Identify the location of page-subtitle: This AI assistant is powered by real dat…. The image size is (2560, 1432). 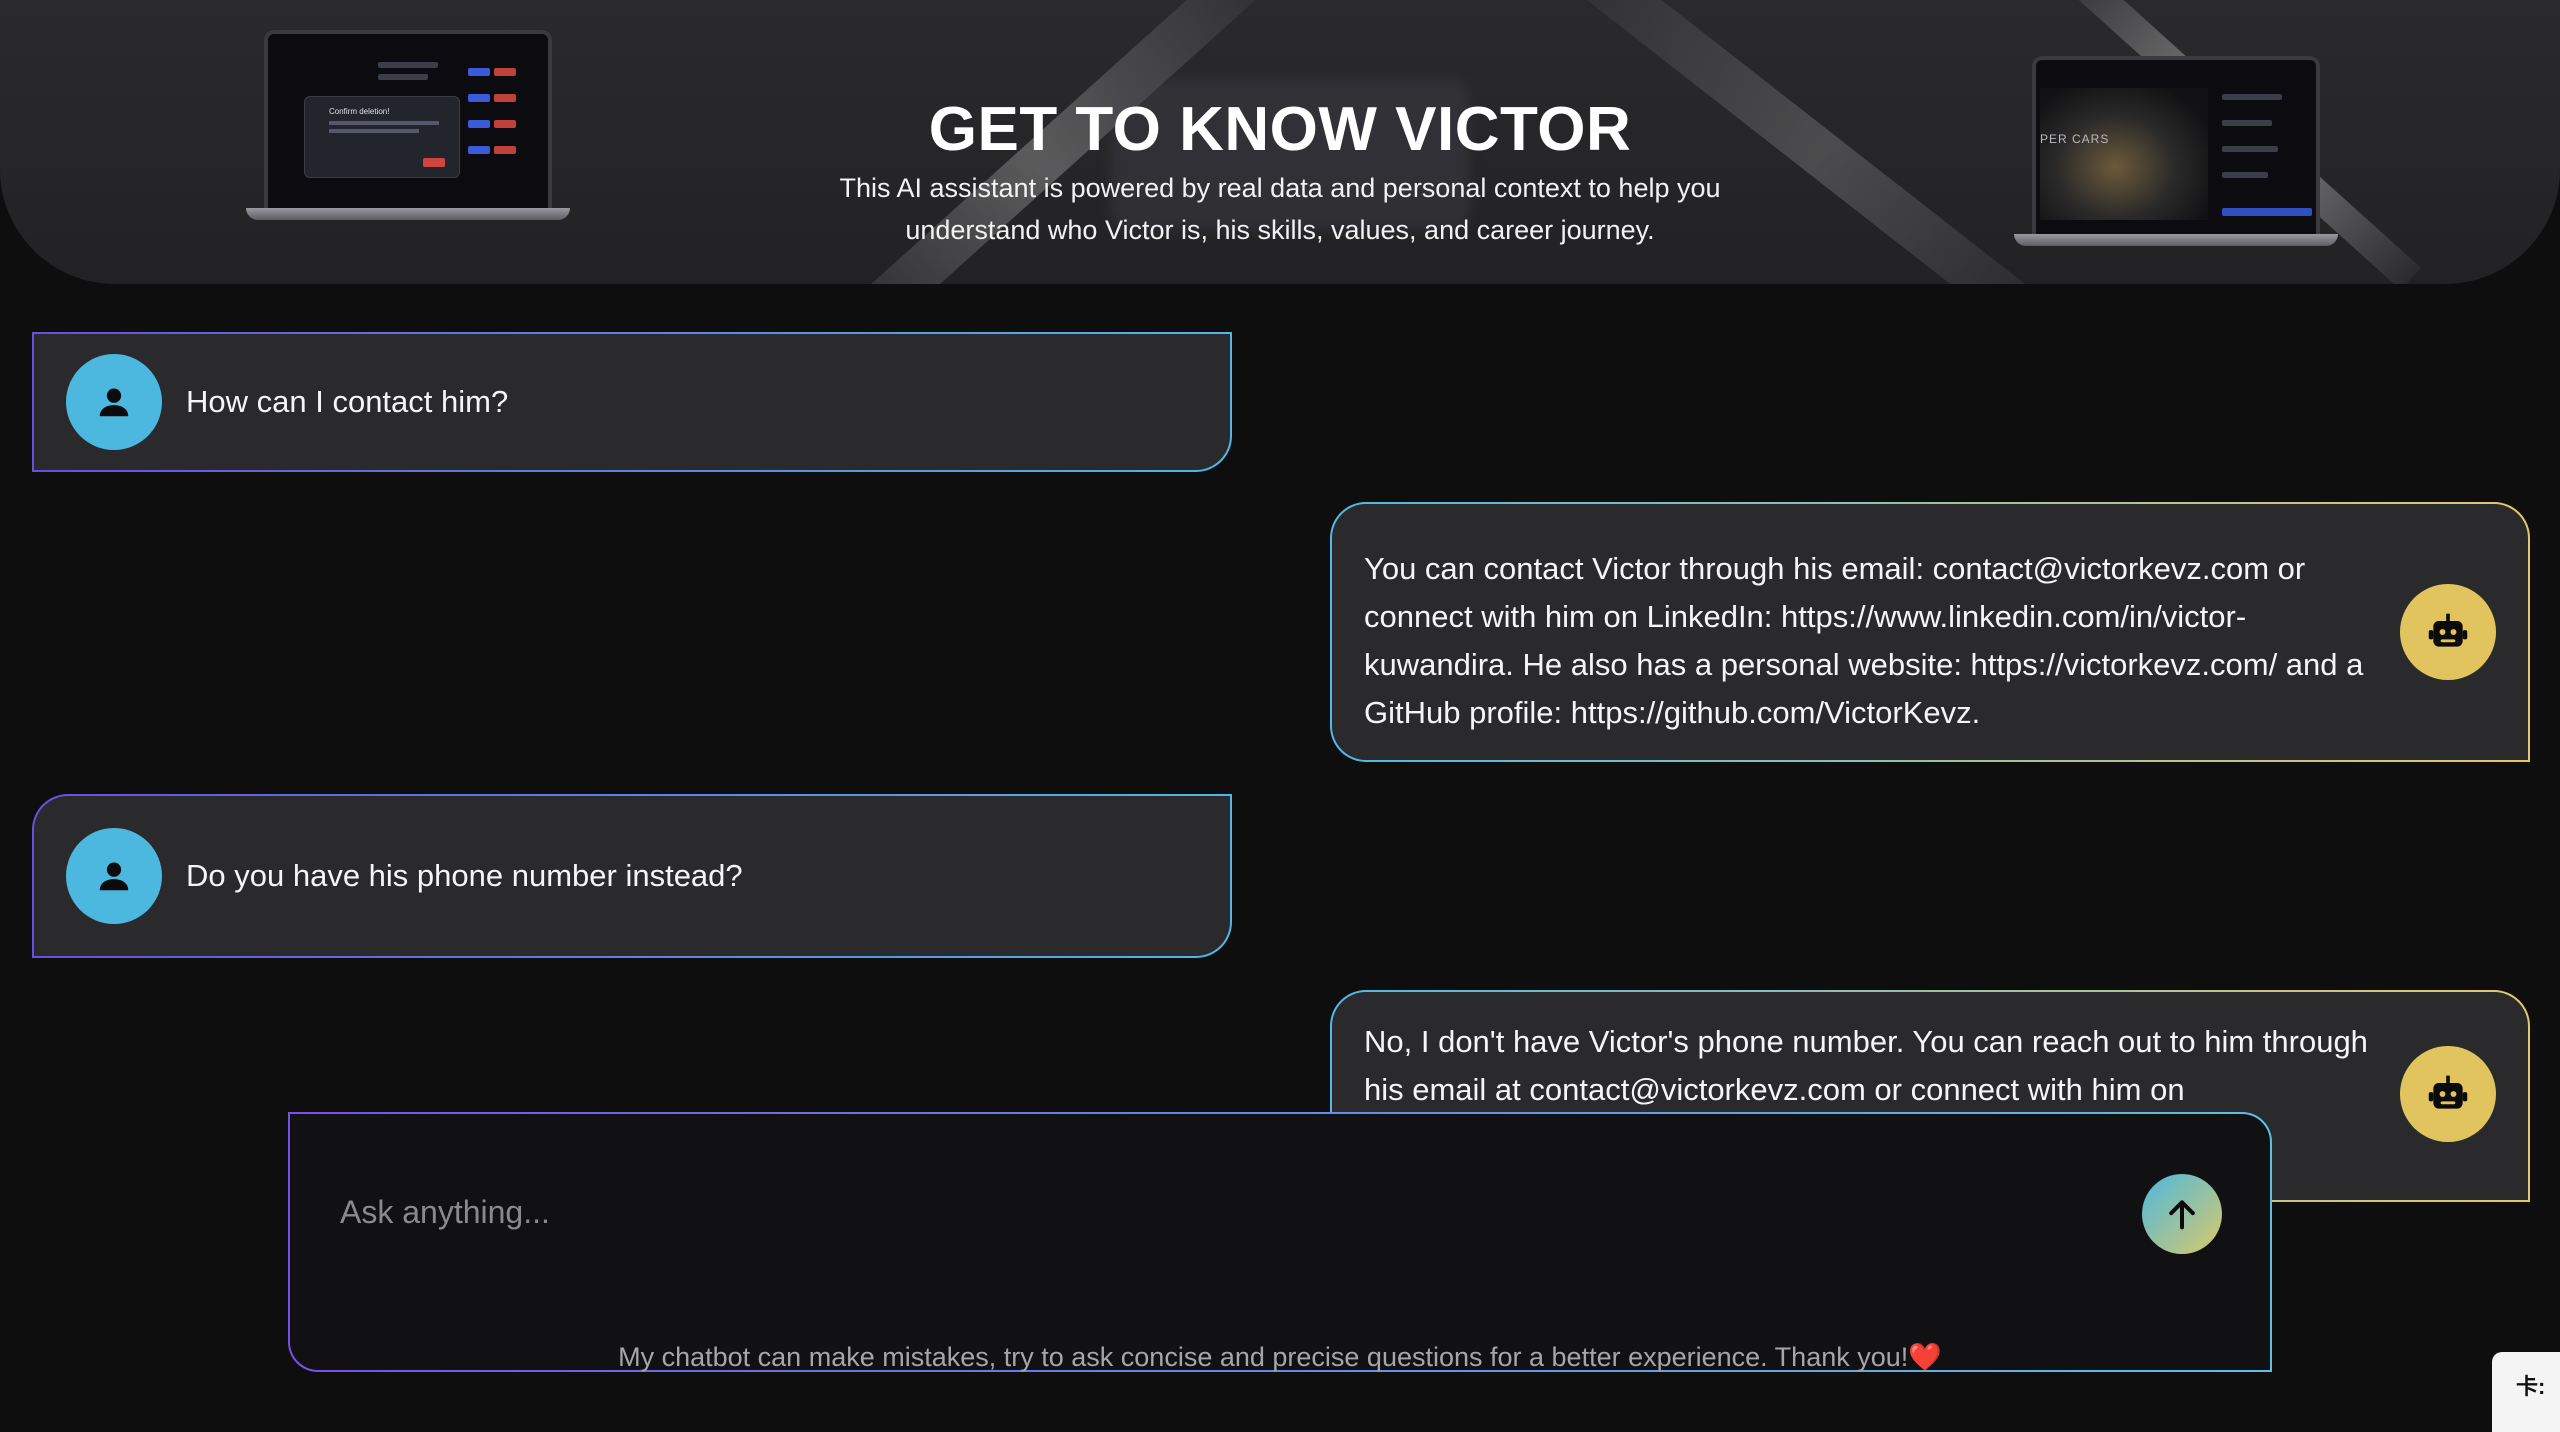
(1280, 209).